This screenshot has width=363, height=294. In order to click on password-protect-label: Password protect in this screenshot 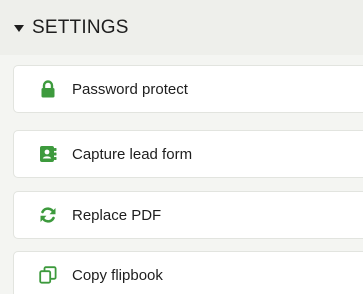, I will do `click(130, 89)`.